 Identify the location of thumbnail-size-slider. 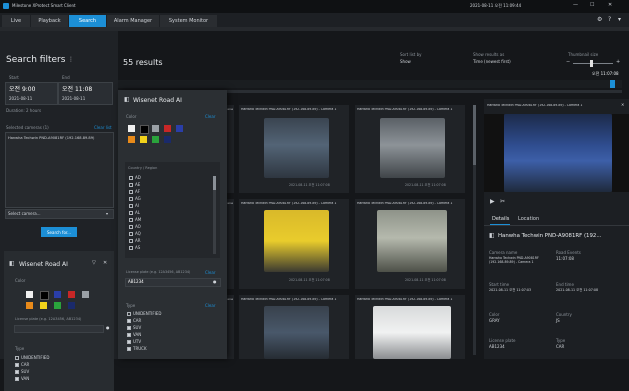
(593, 63).